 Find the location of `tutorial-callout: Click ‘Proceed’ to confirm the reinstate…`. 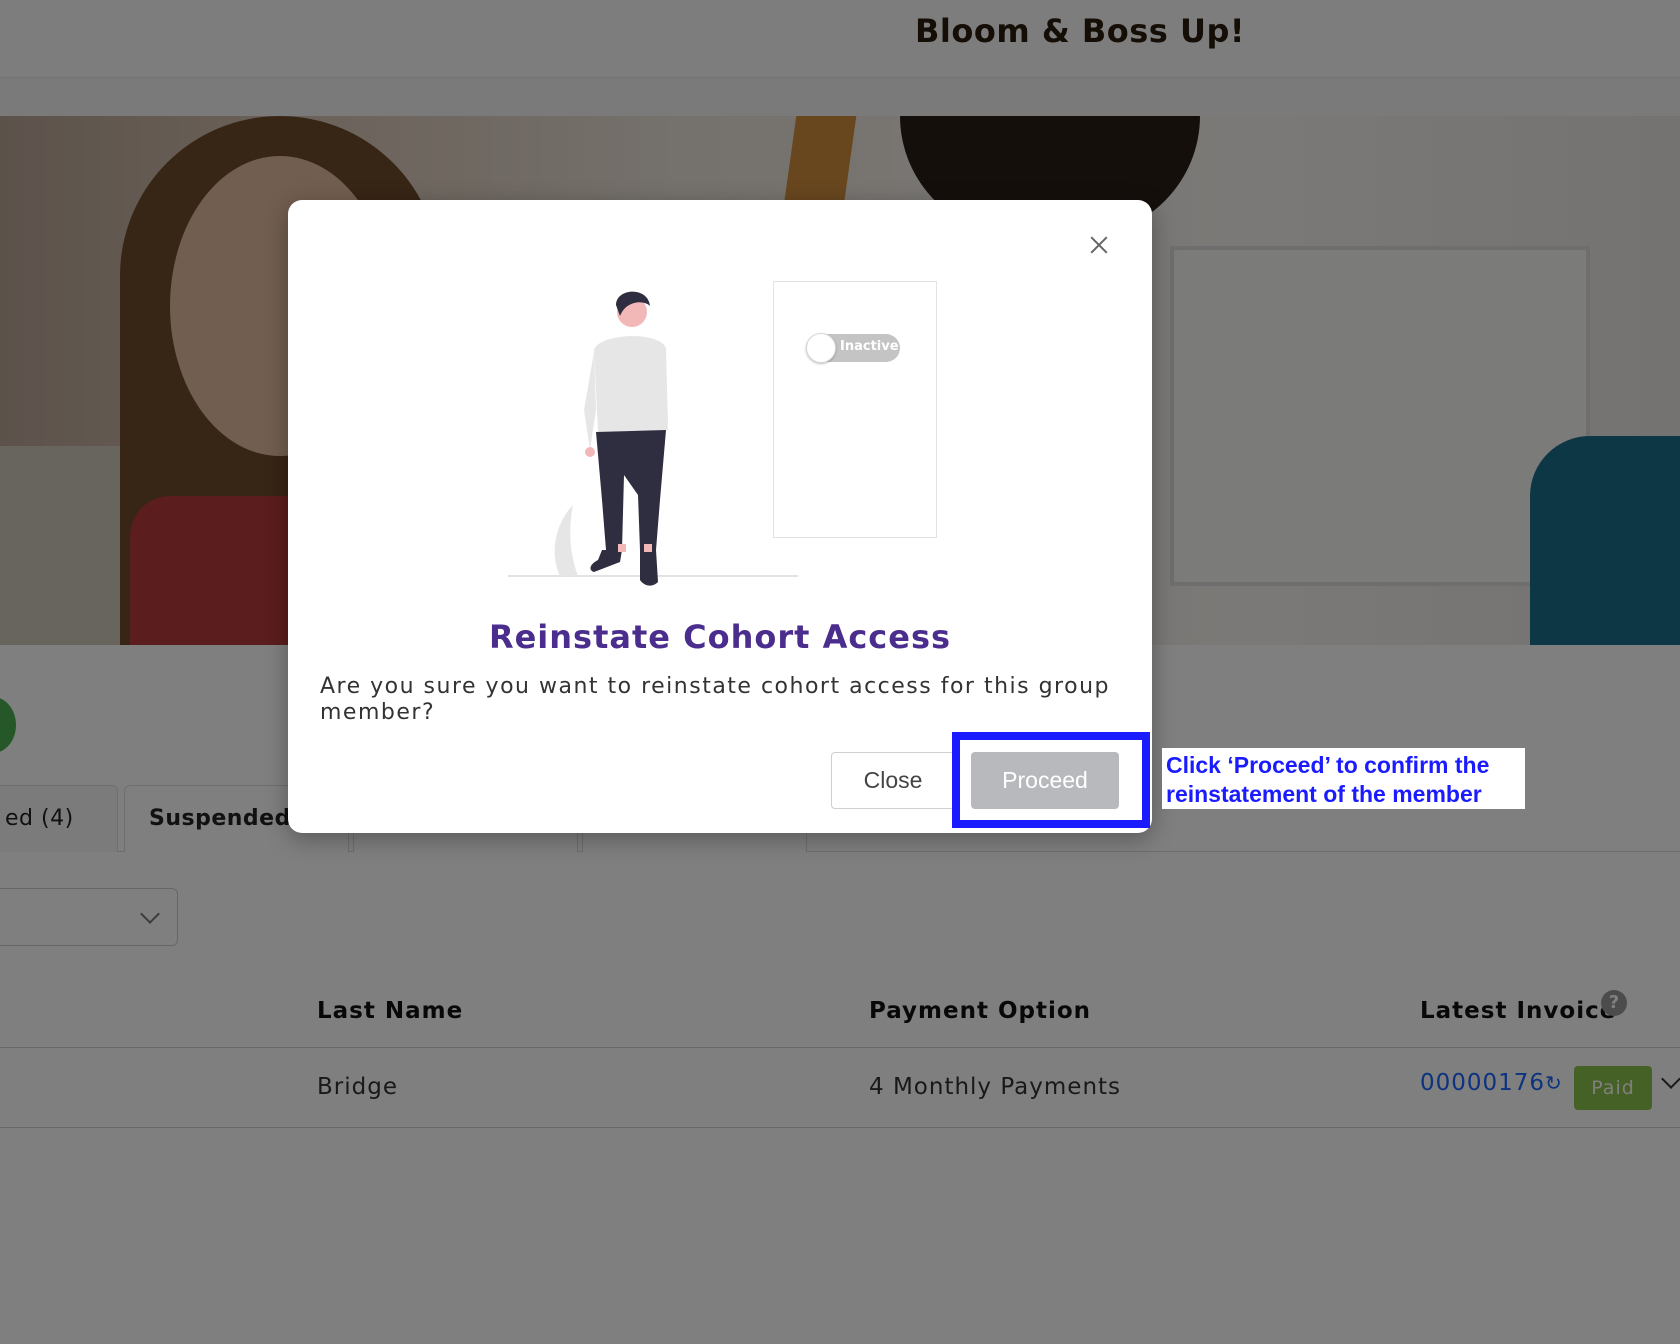

tutorial-callout: Click ‘Proceed’ to confirm the reinstate… is located at coordinates (1343, 778).